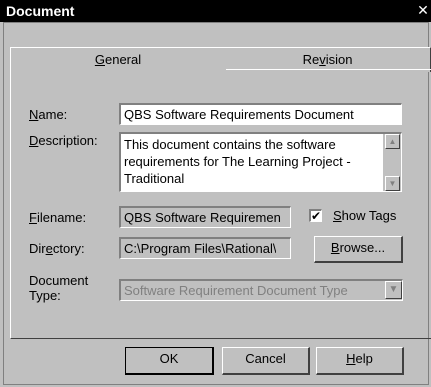 The width and height of the screenshot is (431, 387). I want to click on description-scrollbar: ▲ ▼, so click(392, 162).